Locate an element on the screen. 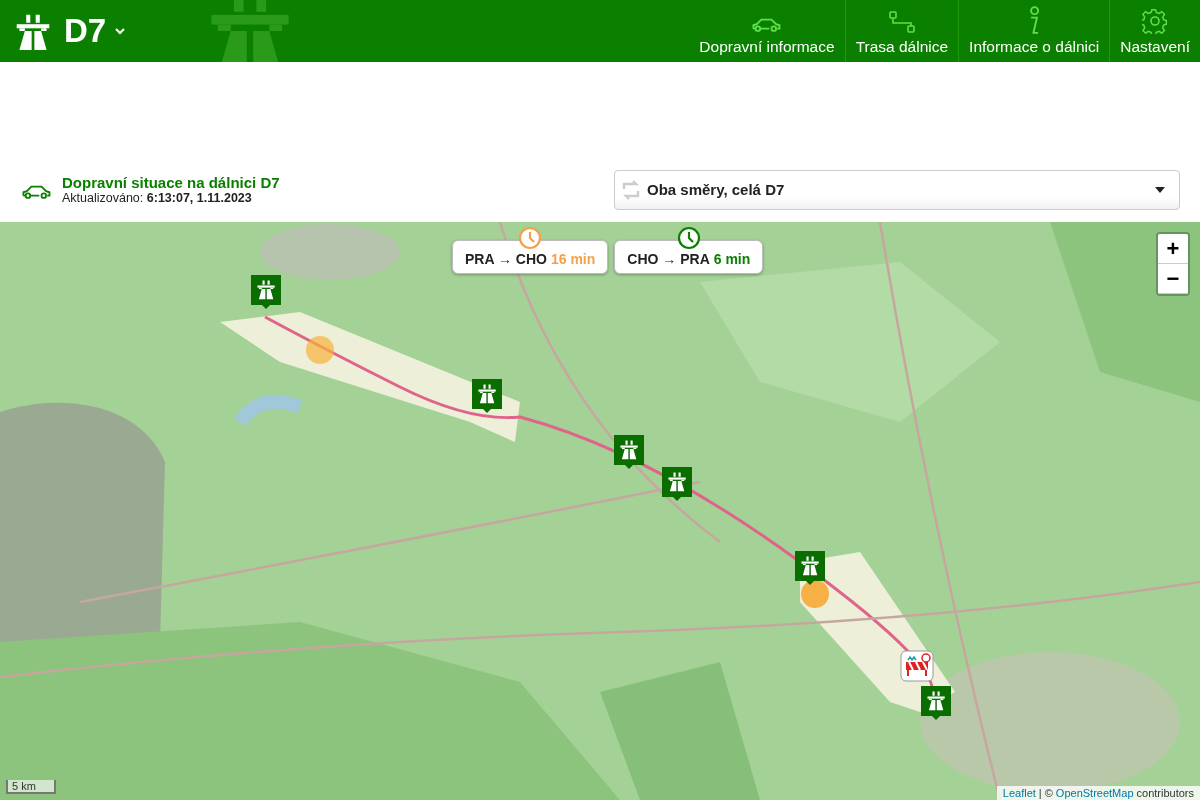  nav-tab: Trasa dálnice is located at coordinates (901, 31).